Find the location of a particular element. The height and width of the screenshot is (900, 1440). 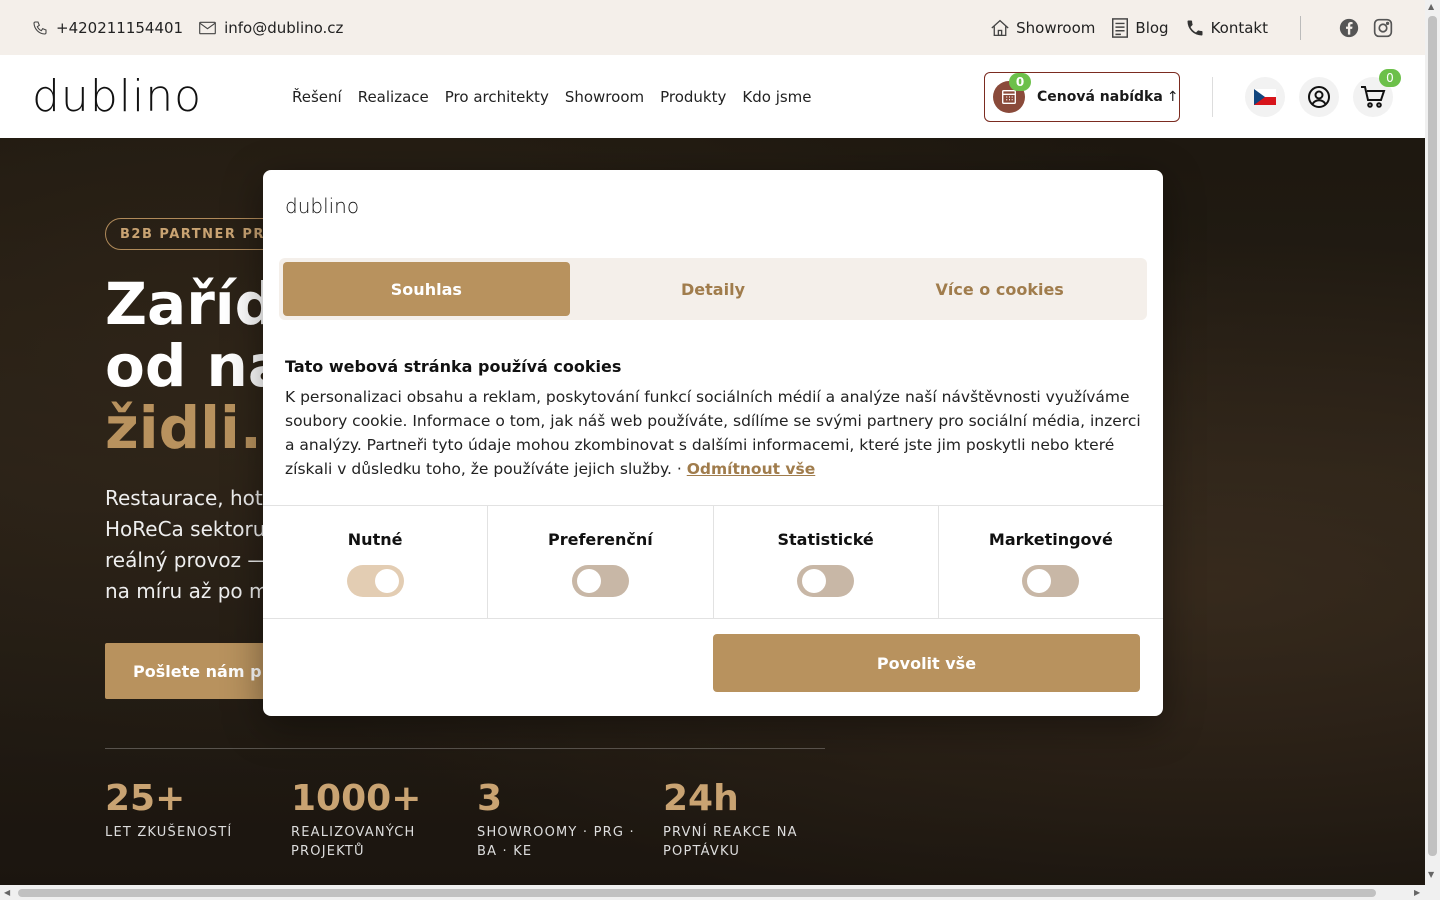

hero-title-line: od ná is located at coordinates (196, 366).